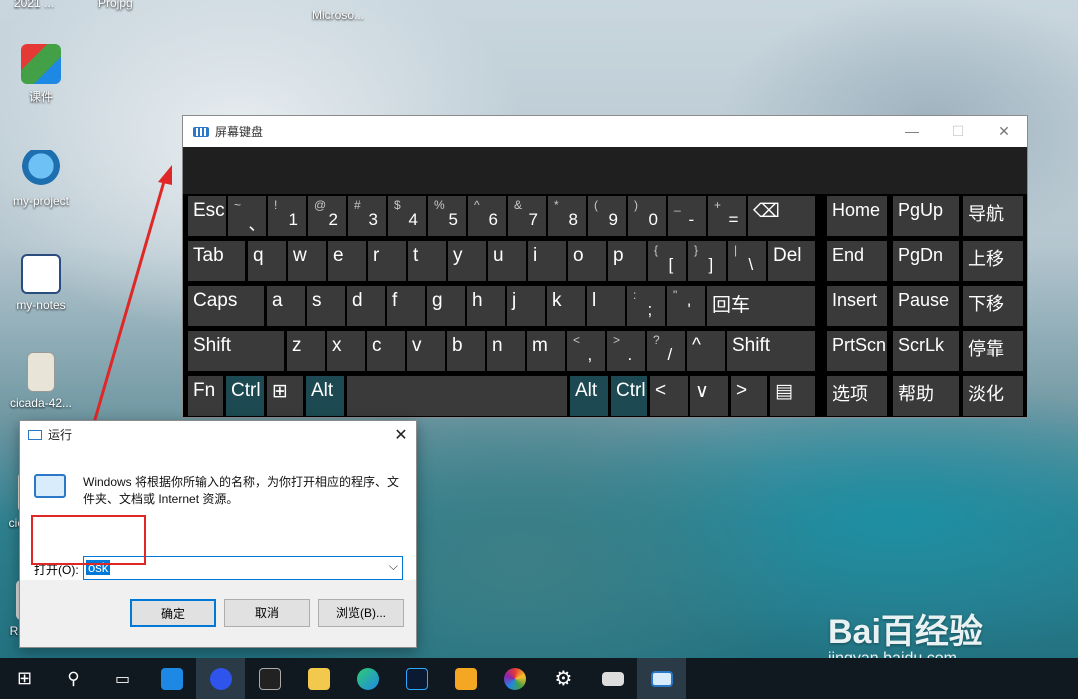 The width and height of the screenshot is (1078, 699). Describe the element at coordinates (926, 396) in the screenshot. I see `osk-nav-key: 帮助` at that location.